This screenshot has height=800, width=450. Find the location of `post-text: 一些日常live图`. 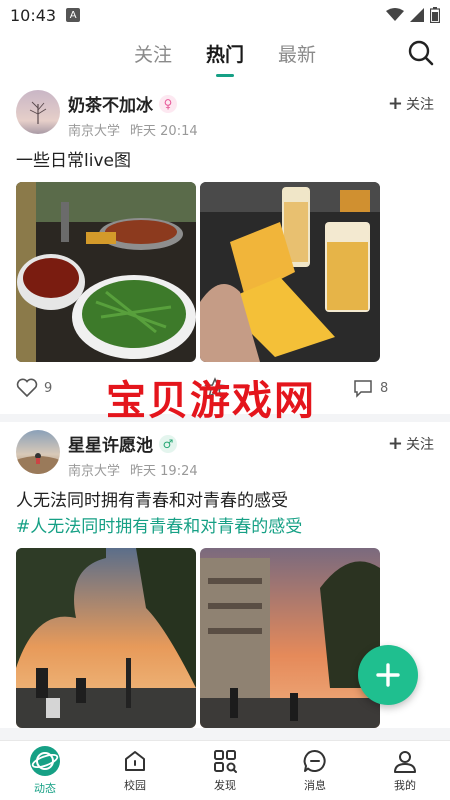

post-text: 一些日常live图 is located at coordinates (73, 161).